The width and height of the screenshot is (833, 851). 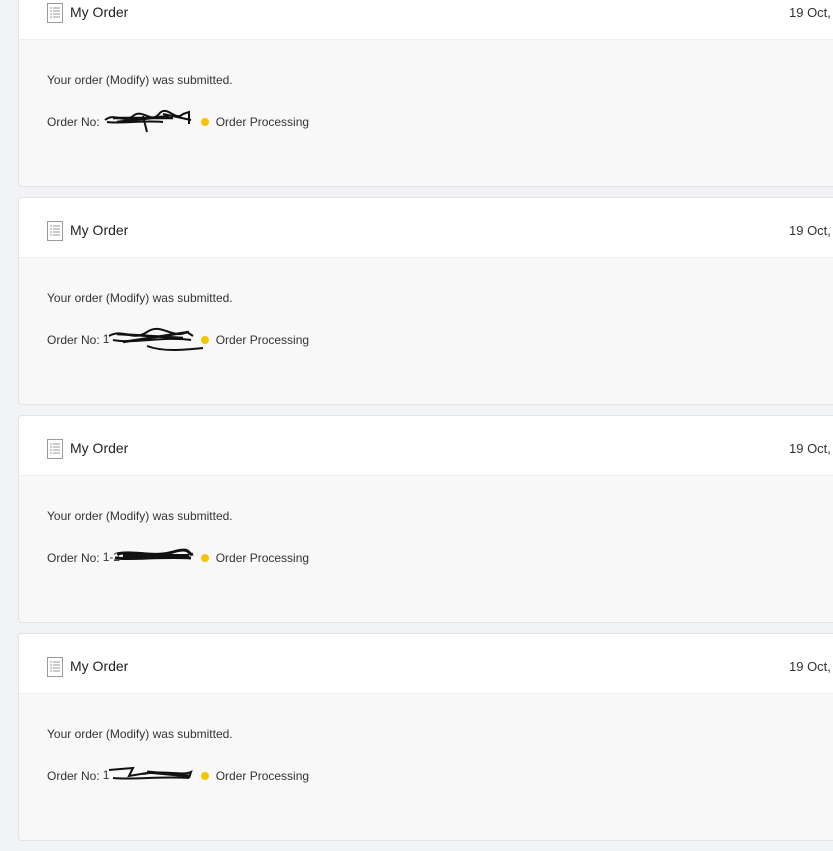 I want to click on order-line: Order No: 1-2 Order Processing, so click(x=178, y=557).